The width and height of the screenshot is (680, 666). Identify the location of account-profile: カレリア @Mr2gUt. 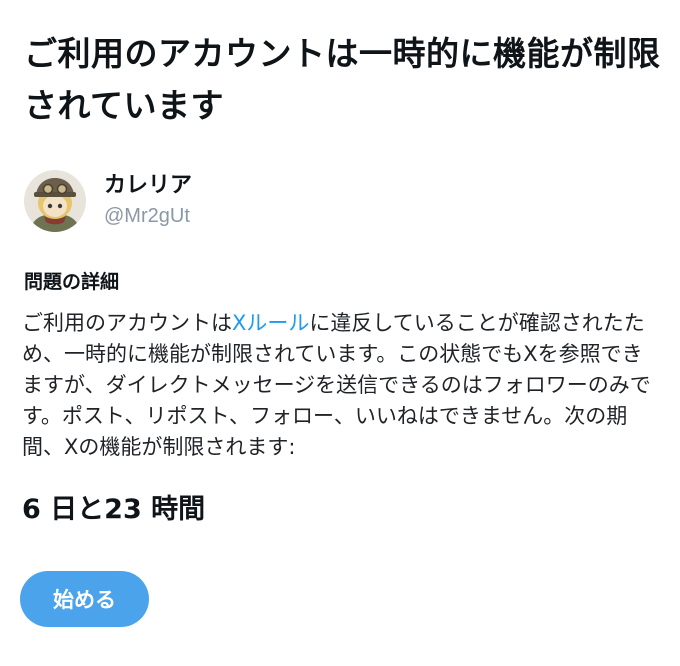
(108, 201).